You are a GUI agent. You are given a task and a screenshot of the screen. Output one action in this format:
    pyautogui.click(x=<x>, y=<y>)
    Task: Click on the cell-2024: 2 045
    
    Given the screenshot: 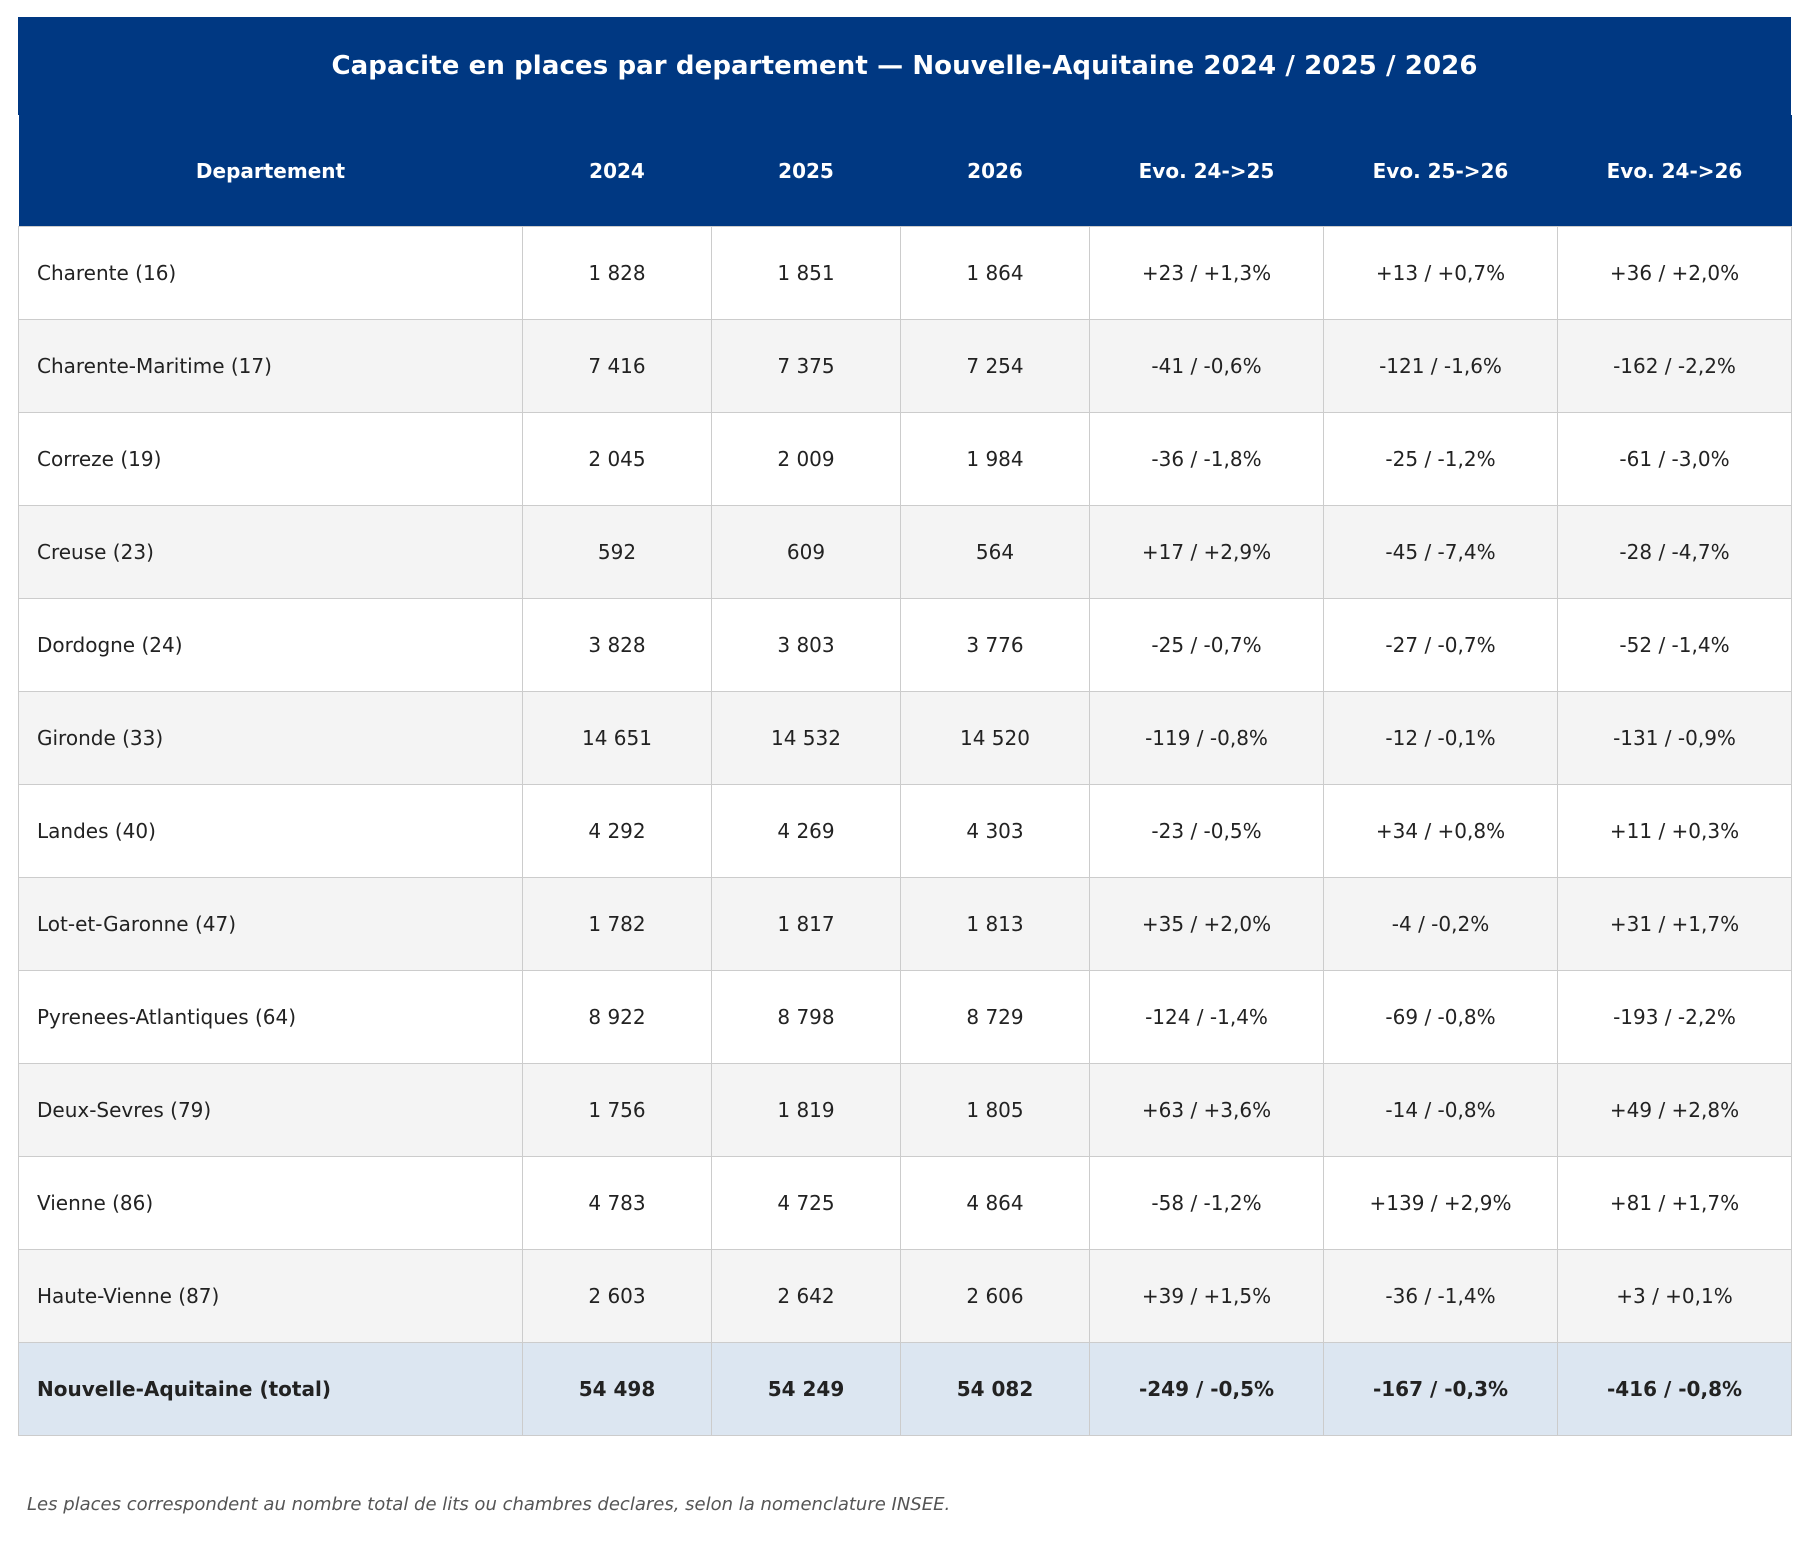 What is the action you would take?
    pyautogui.click(x=617, y=459)
    